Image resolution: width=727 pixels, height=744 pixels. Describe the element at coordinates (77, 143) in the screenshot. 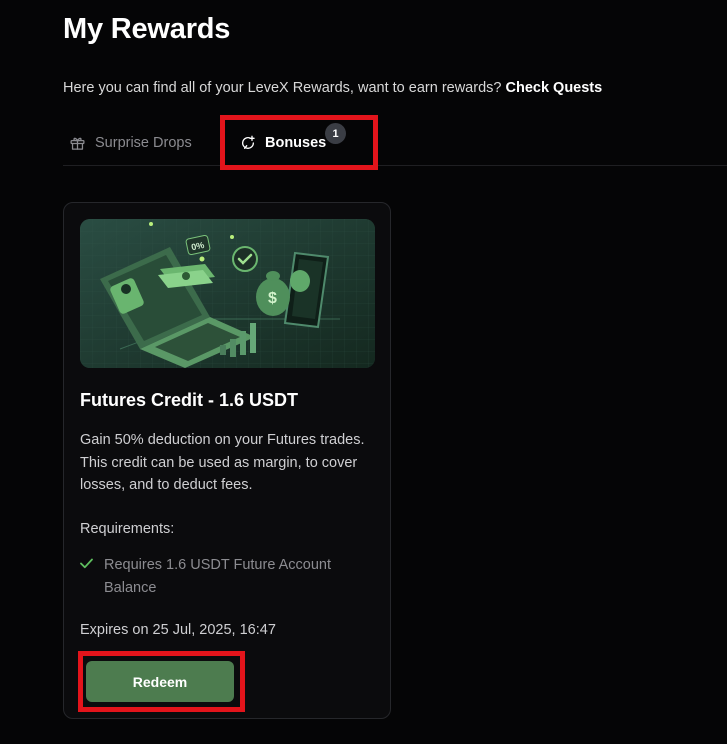

I see `gift-icon` at that location.